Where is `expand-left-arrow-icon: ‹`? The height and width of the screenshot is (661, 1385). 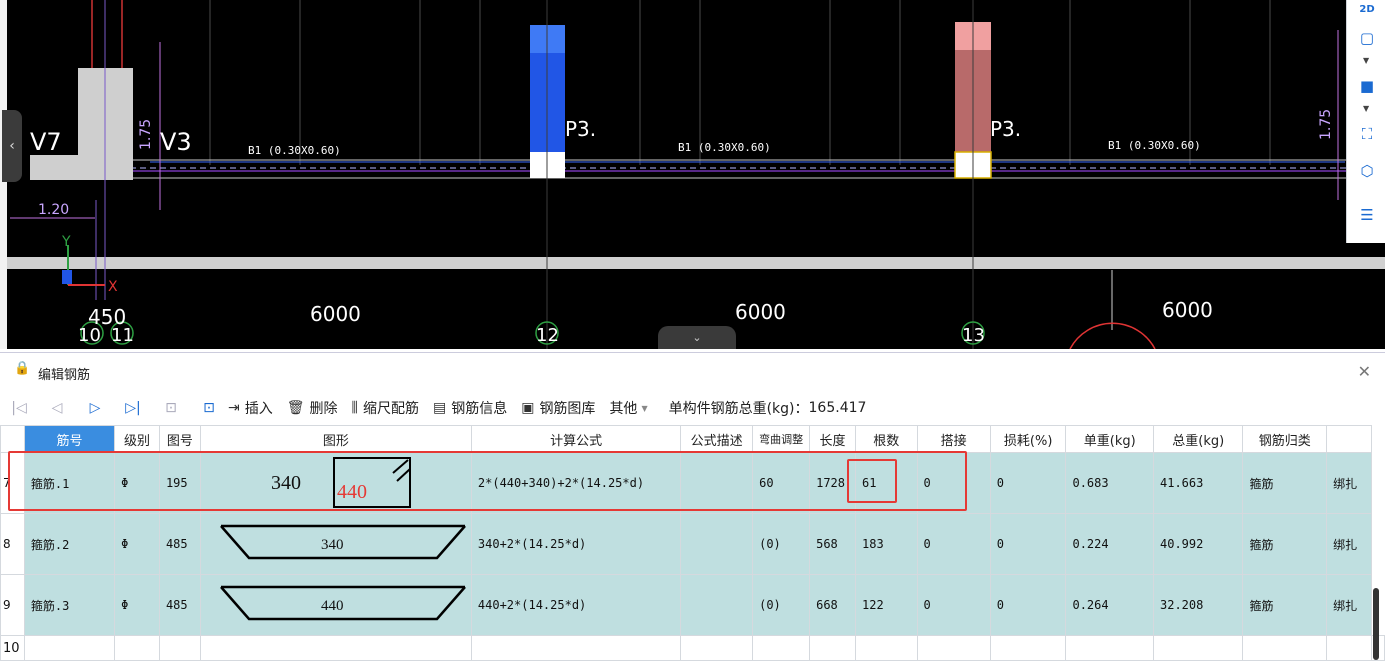
expand-left-arrow-icon: ‹ is located at coordinates (12, 146).